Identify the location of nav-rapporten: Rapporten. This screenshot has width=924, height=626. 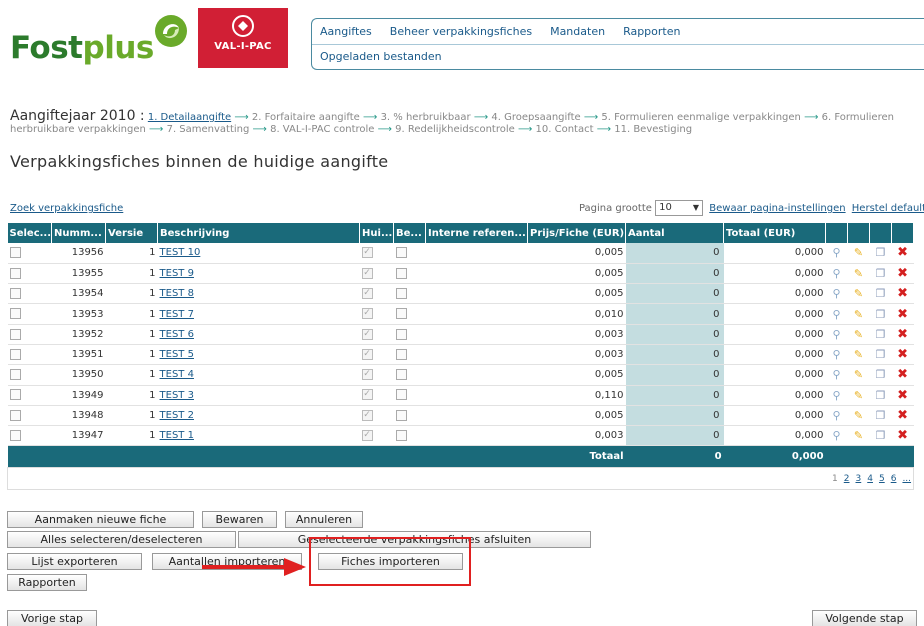
(651, 31).